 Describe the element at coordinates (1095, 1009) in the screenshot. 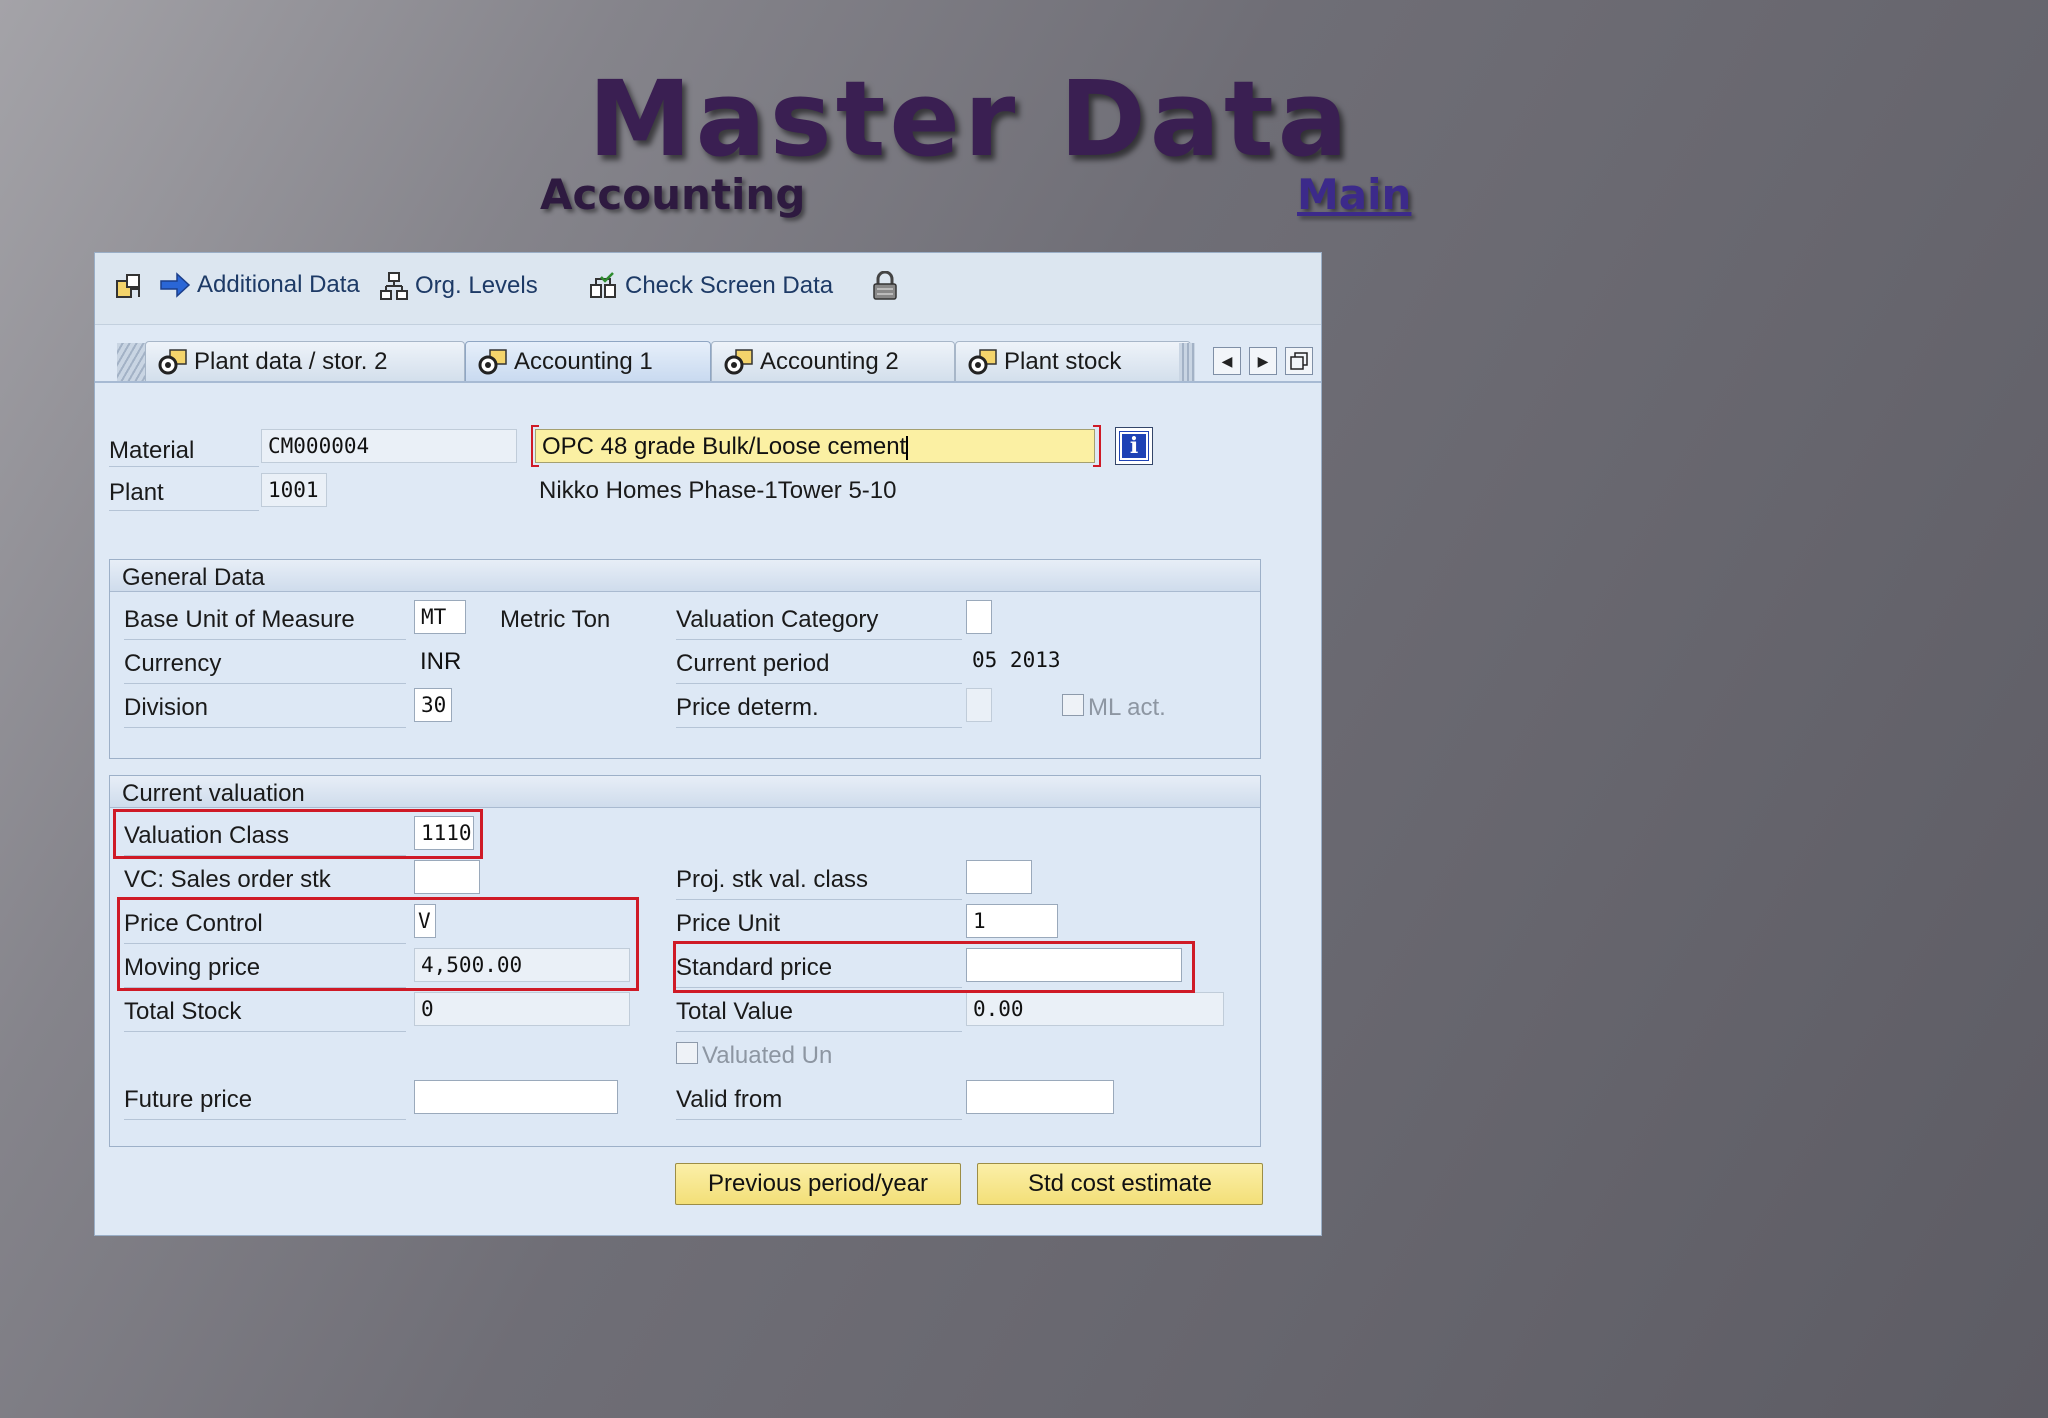

I see `total-value-field: 0.00` at that location.